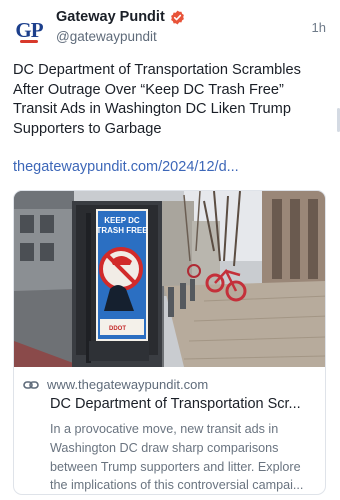 The width and height of the screenshot is (340, 500). Describe the element at coordinates (122, 230) in the screenshot. I see `ad-line-2: TRASH FREE` at that location.